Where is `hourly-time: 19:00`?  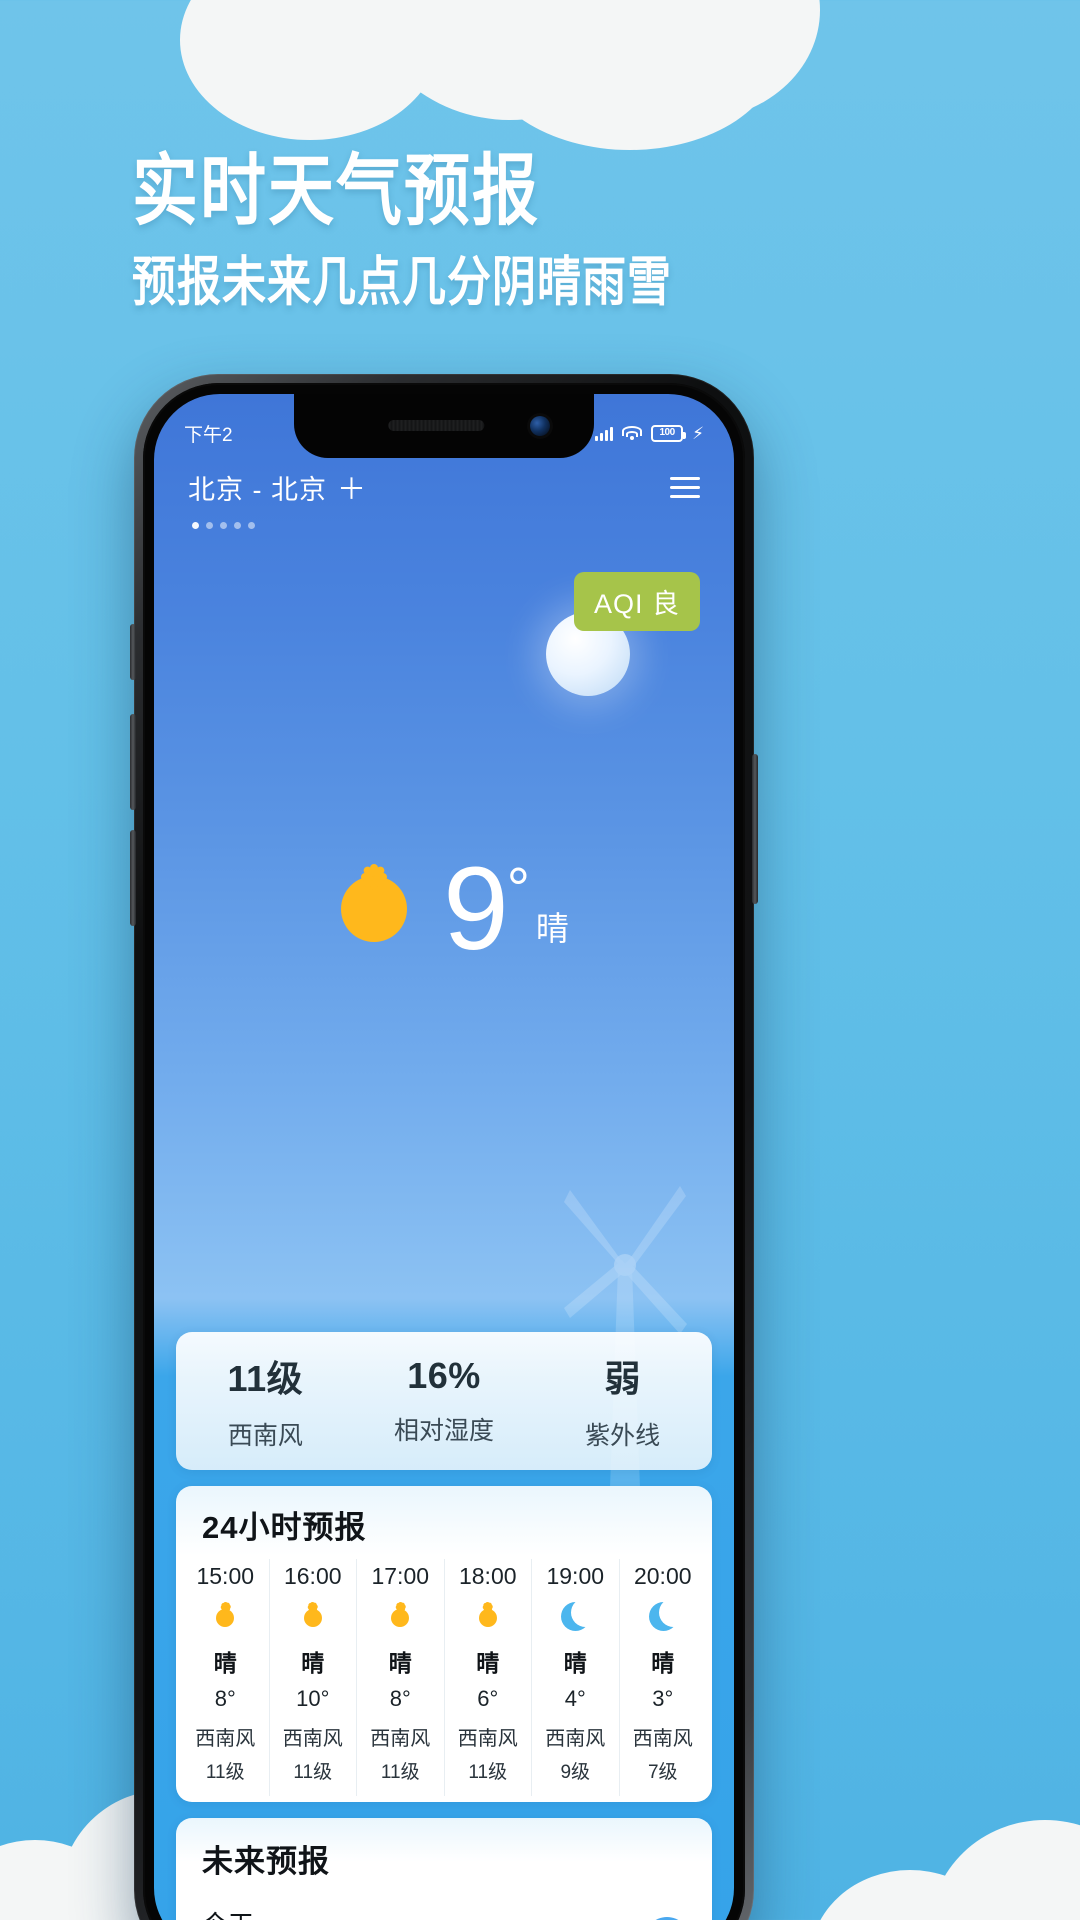
hourly-time: 19:00 is located at coordinates (575, 1576).